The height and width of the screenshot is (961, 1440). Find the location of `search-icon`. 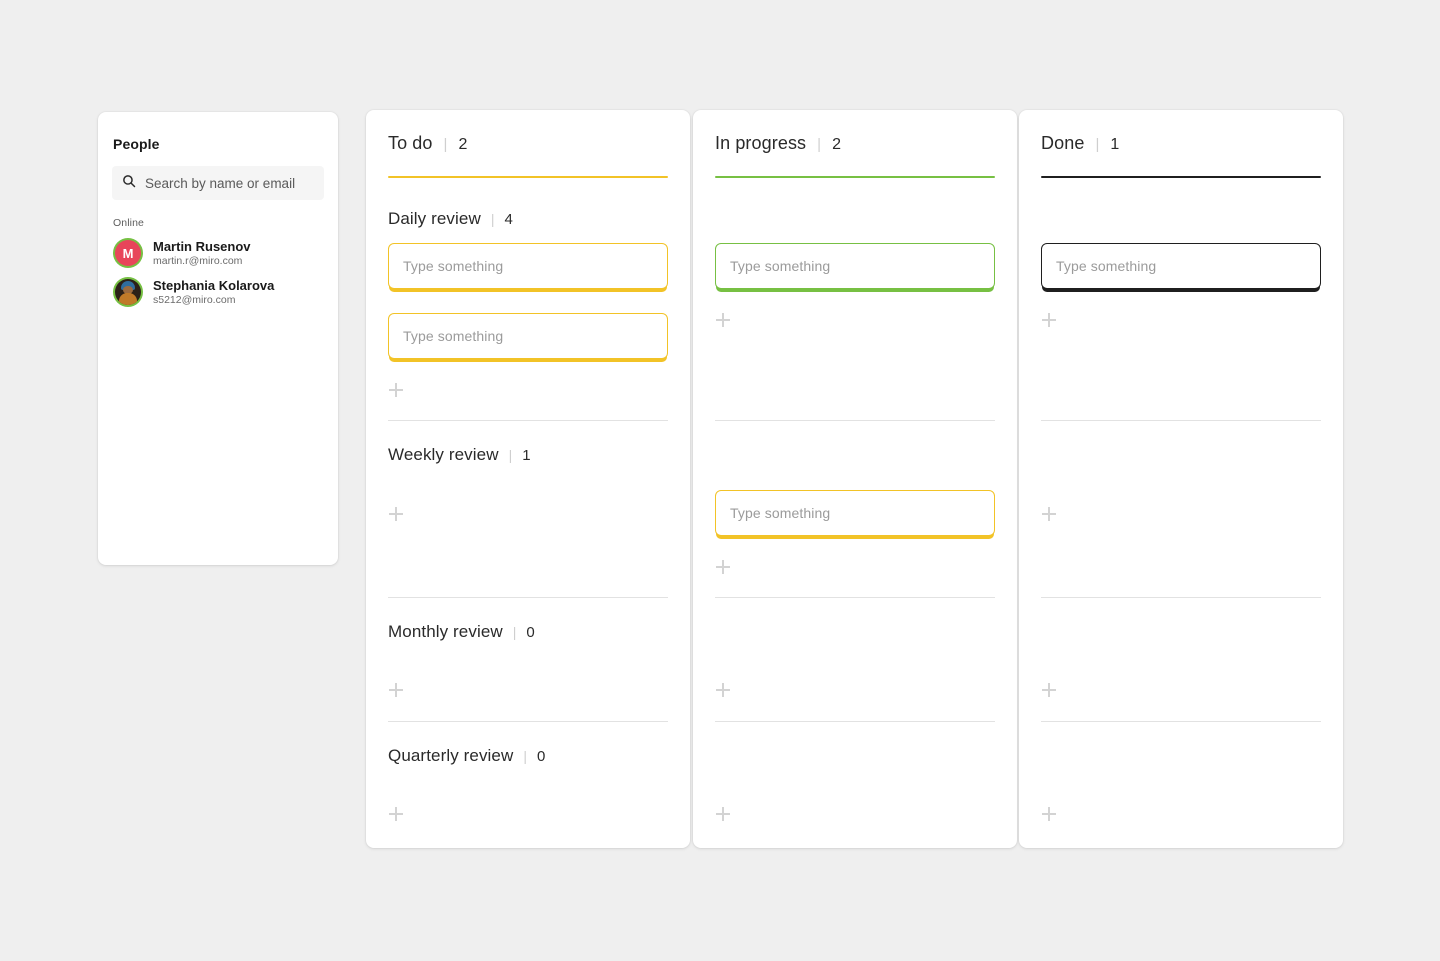

search-icon is located at coordinates (129, 183).